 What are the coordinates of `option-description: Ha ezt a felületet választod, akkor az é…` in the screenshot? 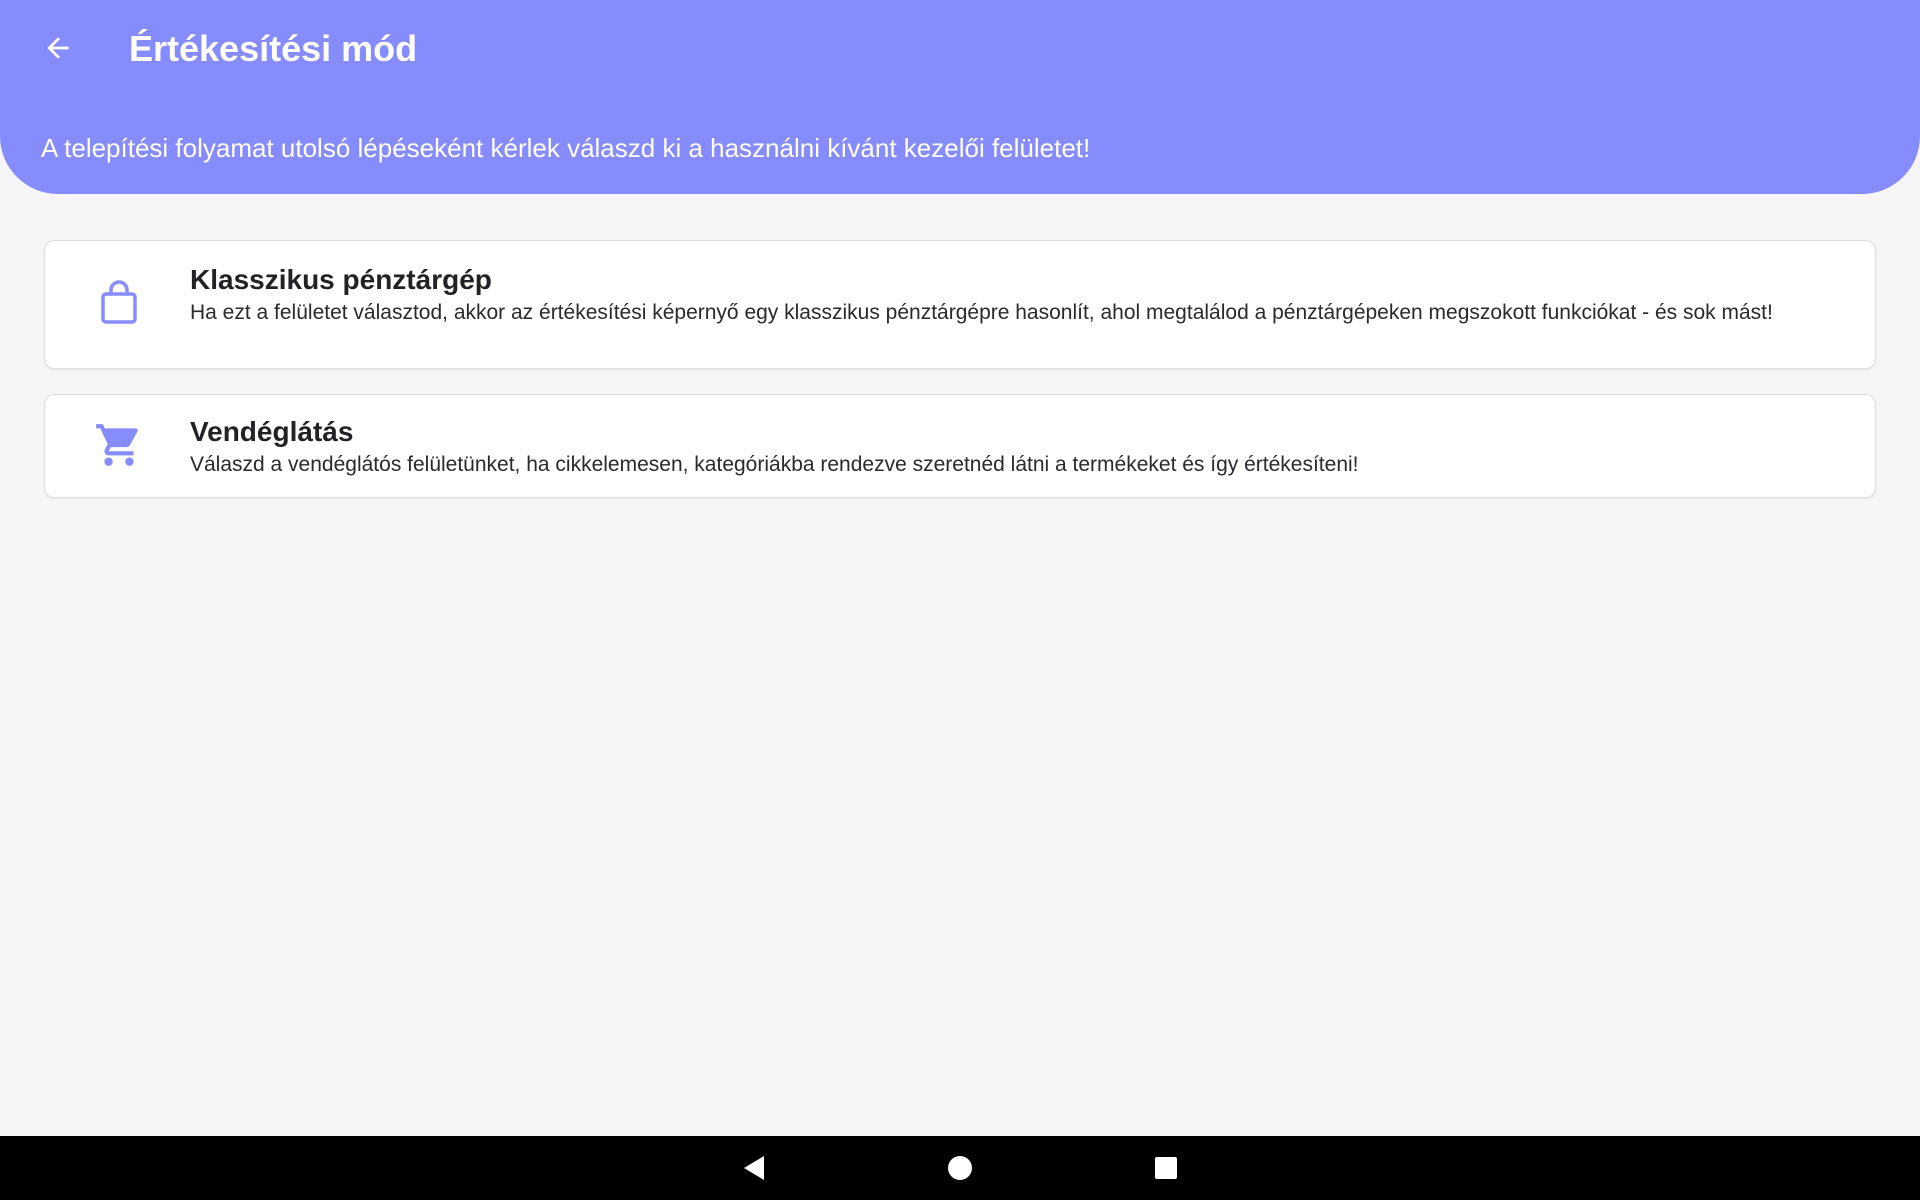 It's located at (981, 312).